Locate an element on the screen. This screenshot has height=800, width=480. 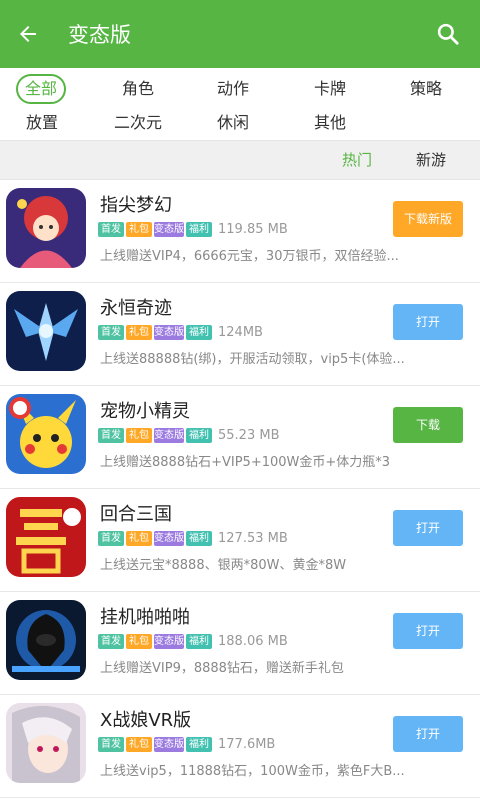
game-description: 上线赠送8888钻石+VIP5+100W金币+体力瓶*3 is located at coordinates (245, 462).